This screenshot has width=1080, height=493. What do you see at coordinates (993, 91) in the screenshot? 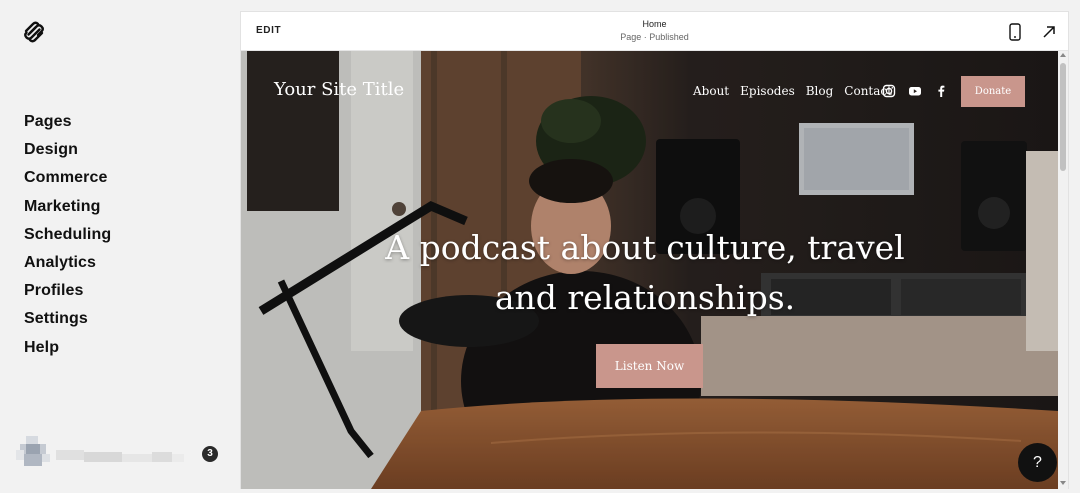
I see `donate-button: Donate` at bounding box center [993, 91].